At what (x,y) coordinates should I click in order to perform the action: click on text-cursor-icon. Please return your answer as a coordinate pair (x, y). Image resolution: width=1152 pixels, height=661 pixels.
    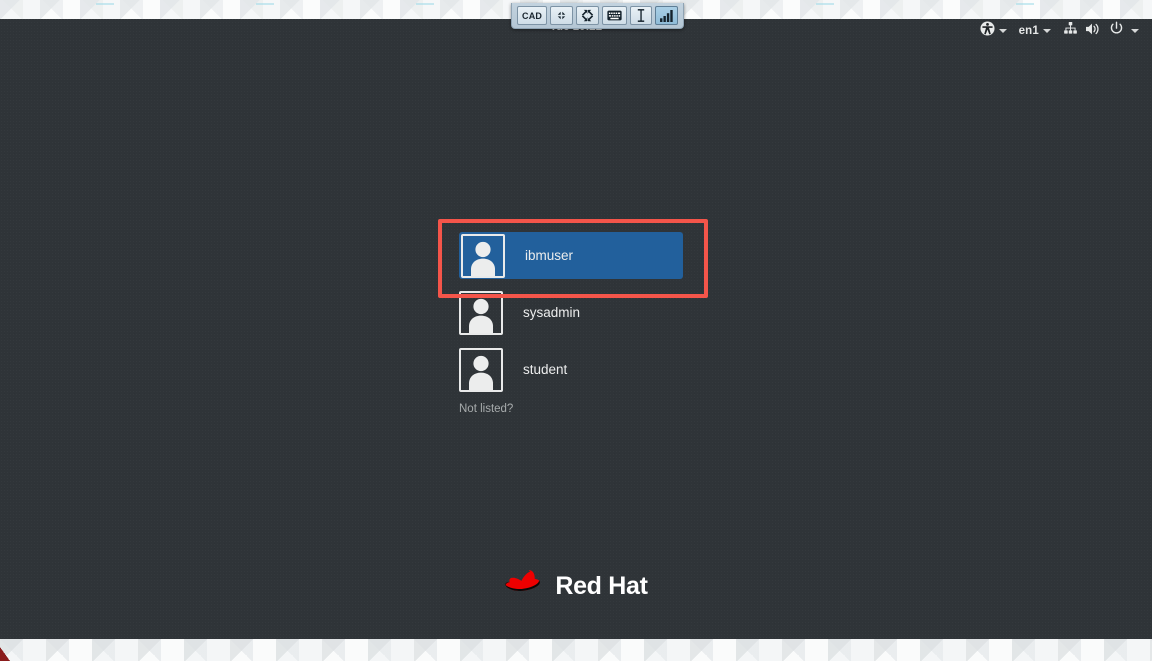
    Looking at the image, I should click on (641, 15).